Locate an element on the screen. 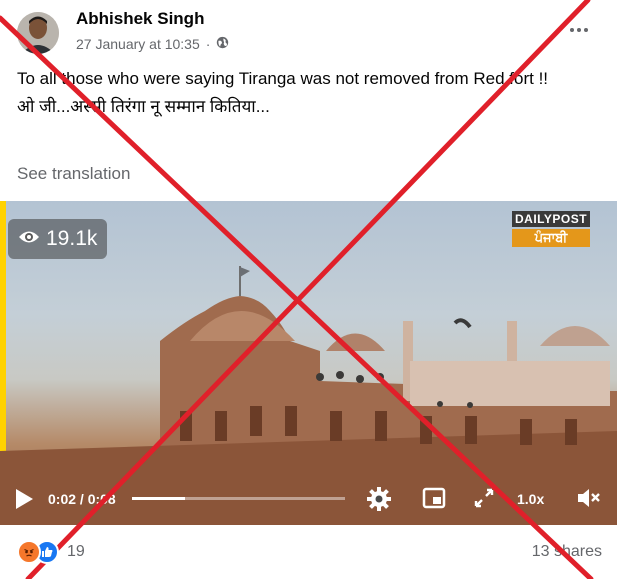  logo-language: ਪੰਜਾਬੀ is located at coordinates (551, 238).